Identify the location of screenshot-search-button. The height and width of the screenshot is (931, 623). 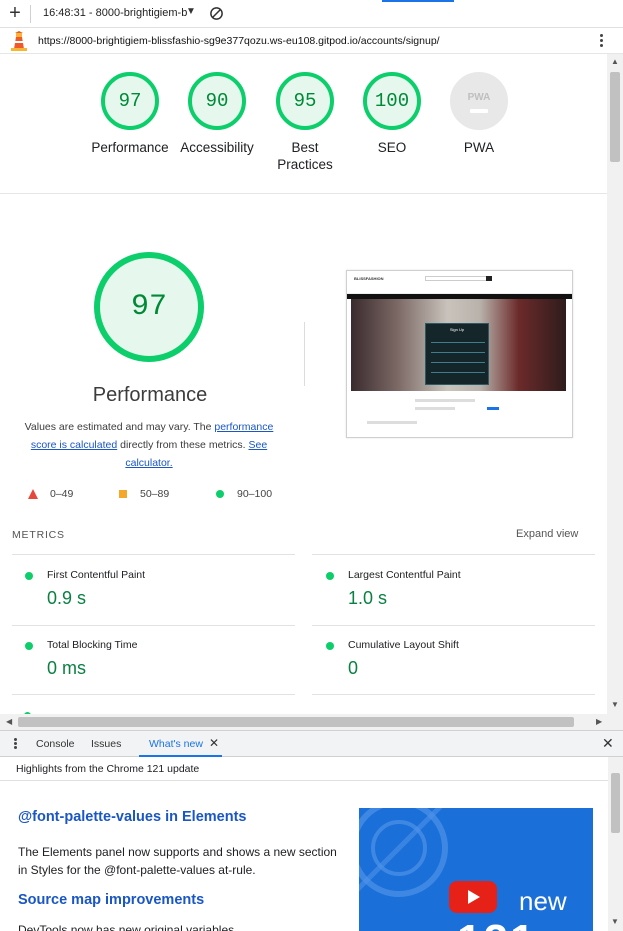
(489, 278).